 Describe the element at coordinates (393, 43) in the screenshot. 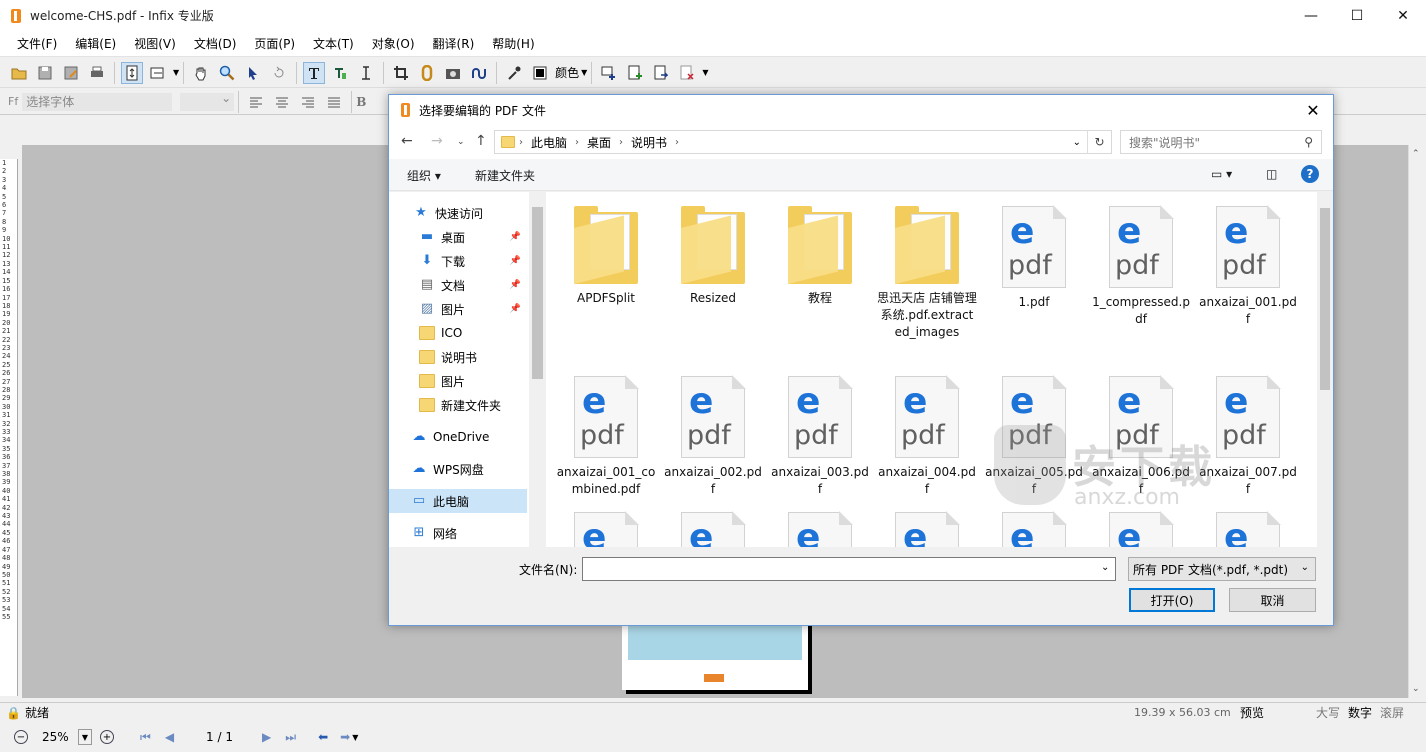

I see `menu-object: 对象(O)` at that location.